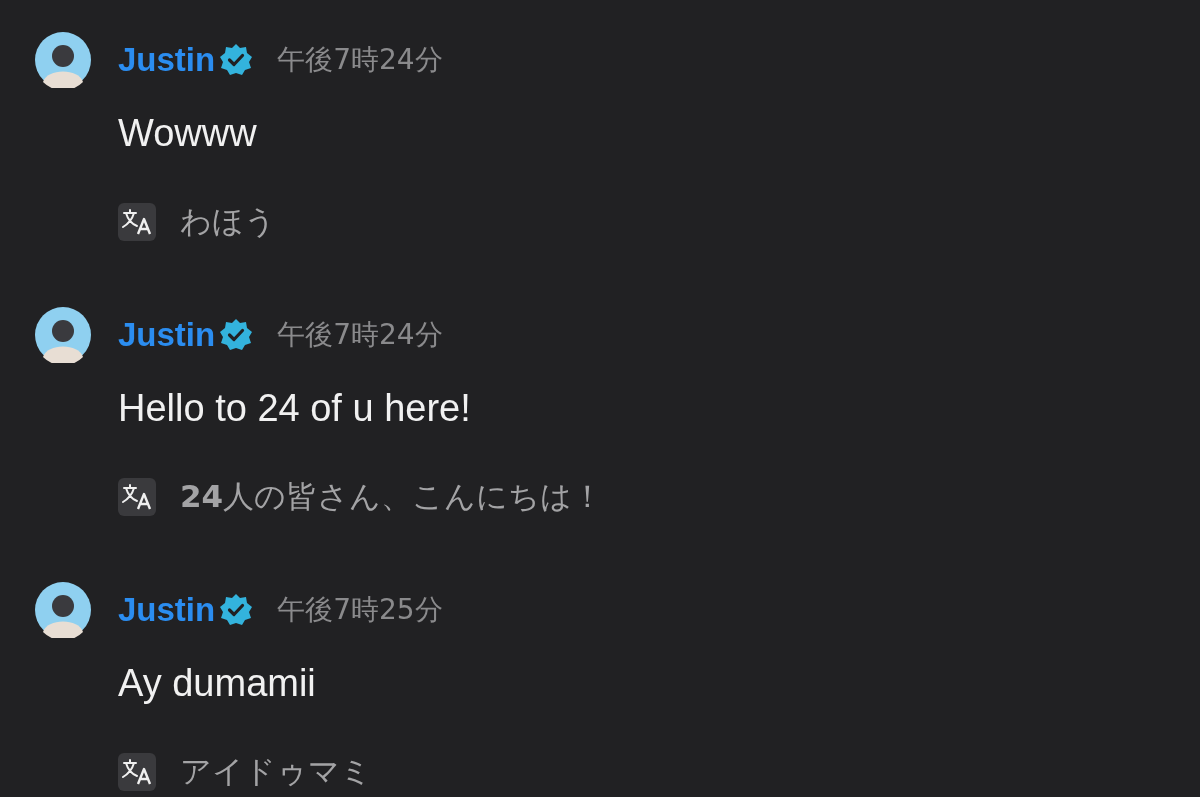 This screenshot has height=797, width=1200. I want to click on translated-text: アイドゥマミ, so click(276, 771).